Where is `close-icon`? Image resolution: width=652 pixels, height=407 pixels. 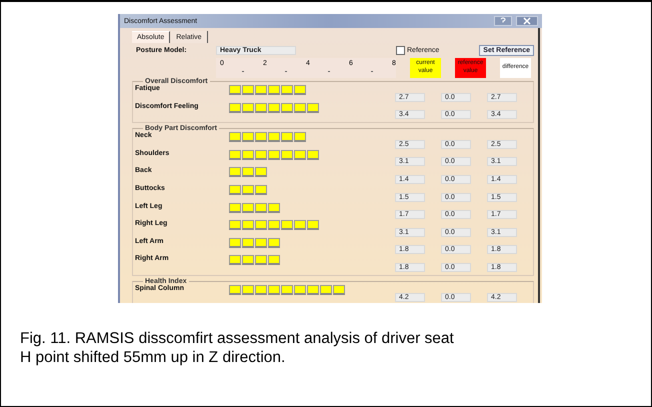 close-icon is located at coordinates (527, 21).